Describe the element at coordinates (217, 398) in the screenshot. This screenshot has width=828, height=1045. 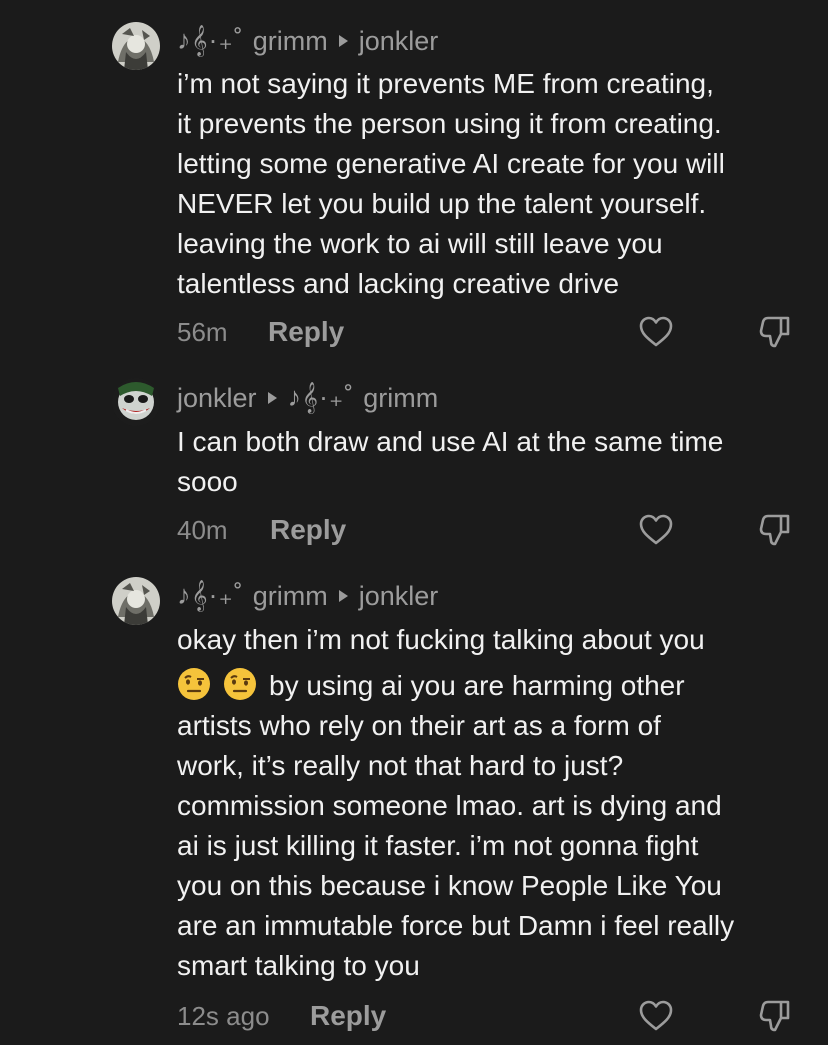
I see `author-name: jonkler` at that location.